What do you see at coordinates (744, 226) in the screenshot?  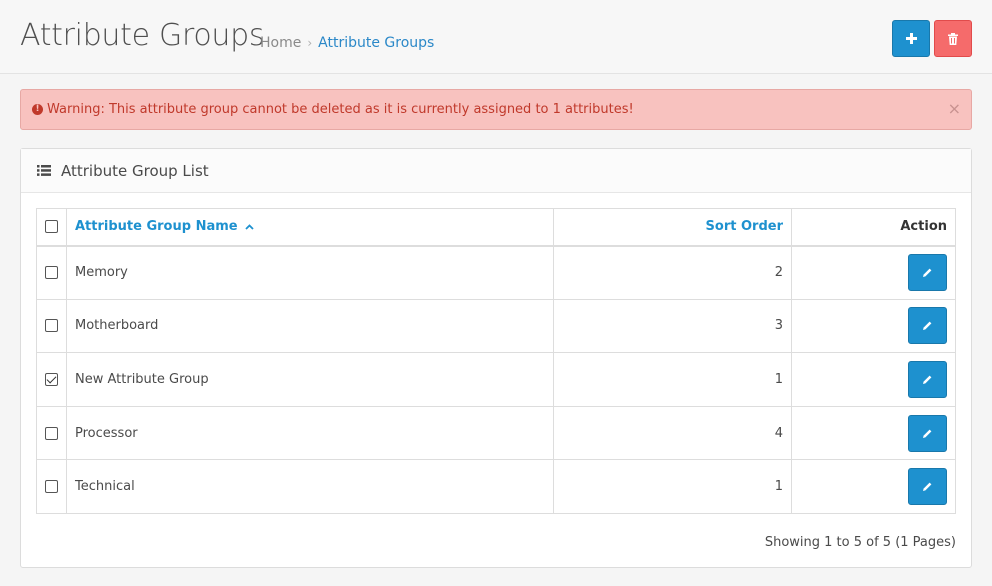 I see `sort-by-sort-order-link: Sort Order` at bounding box center [744, 226].